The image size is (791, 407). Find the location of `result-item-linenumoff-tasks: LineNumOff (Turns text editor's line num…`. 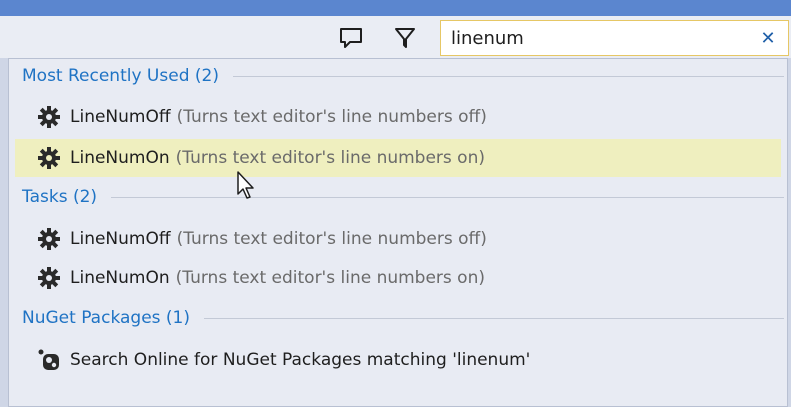

result-item-linenumoff-tasks: LineNumOff (Turns text editor's line num… is located at coordinates (398, 239).